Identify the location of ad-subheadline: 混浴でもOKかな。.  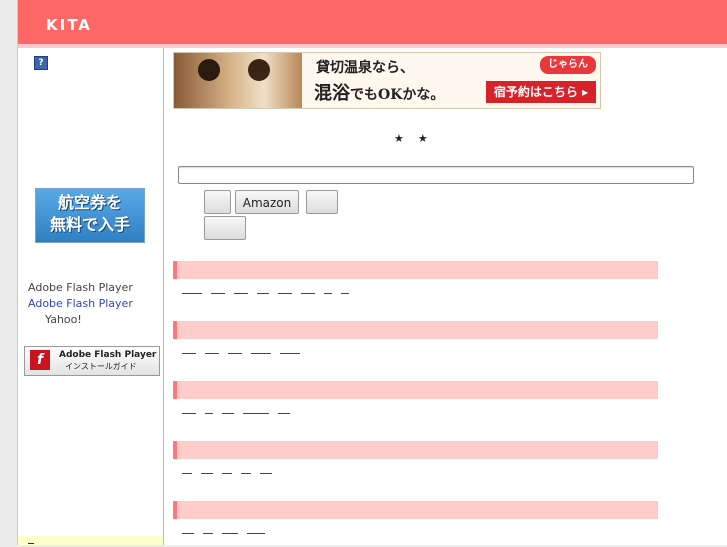
(379, 92).